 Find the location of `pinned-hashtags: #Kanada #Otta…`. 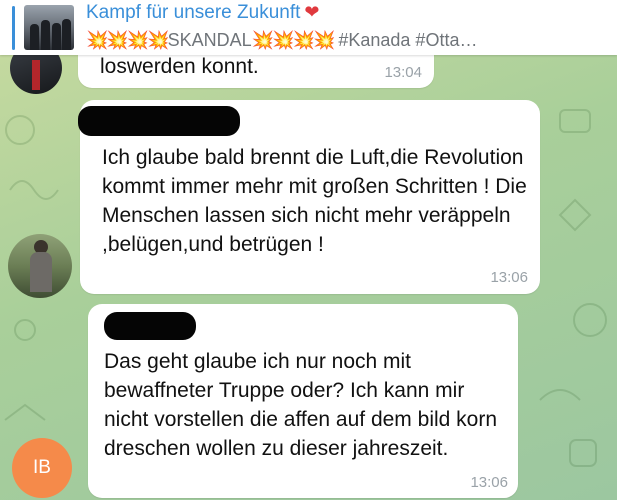

pinned-hashtags: #Kanada #Otta… is located at coordinates (405, 40).